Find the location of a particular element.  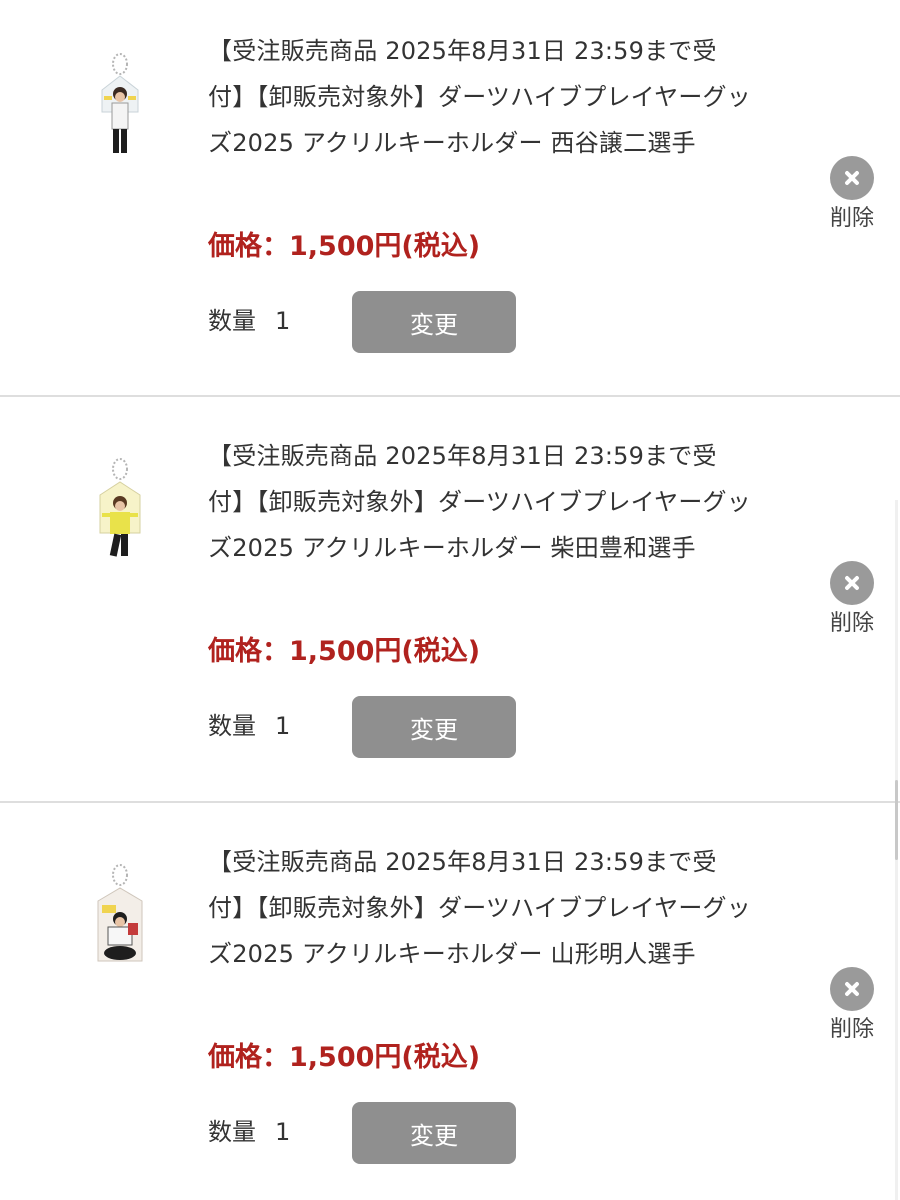

scrollbar-thumb is located at coordinates (896, 820).